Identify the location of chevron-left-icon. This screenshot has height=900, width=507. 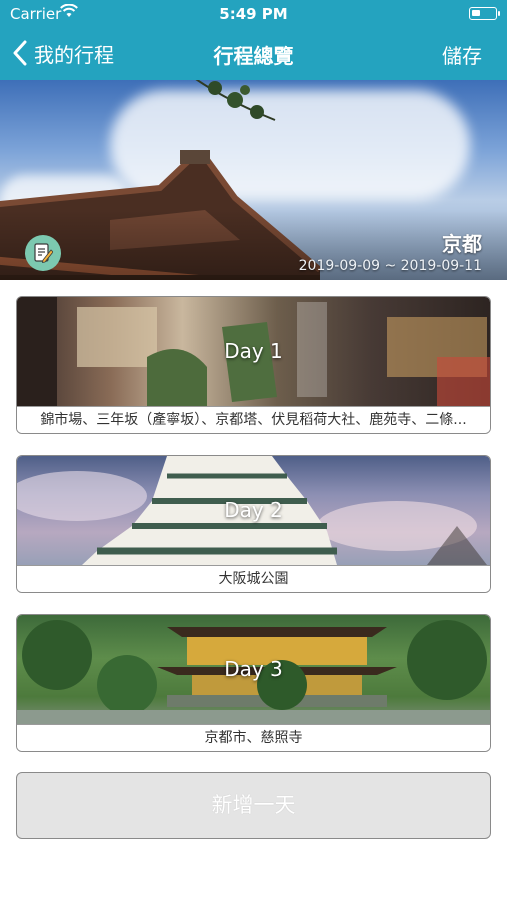
(20, 53).